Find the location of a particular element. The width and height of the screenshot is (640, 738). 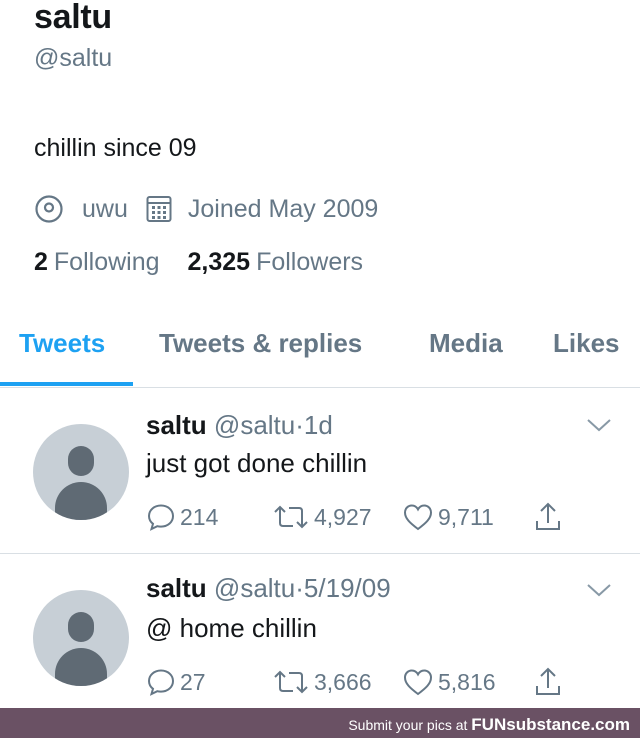

watermark-prefix: Submit your pics at is located at coordinates (408, 725).